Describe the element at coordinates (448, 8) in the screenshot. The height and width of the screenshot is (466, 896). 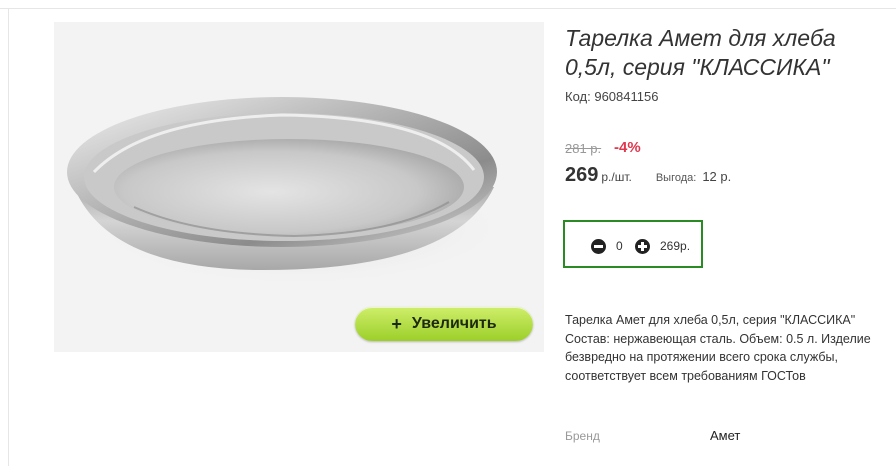
I see `top-divider` at that location.